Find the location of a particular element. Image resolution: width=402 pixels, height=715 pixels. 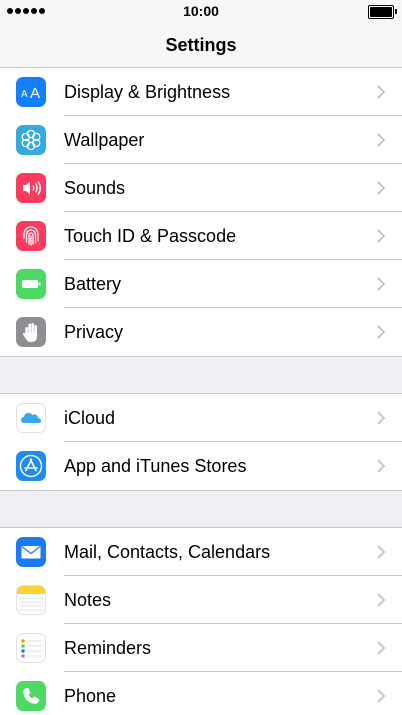

settings-row-label: Touch ID & Passcode is located at coordinates (150, 236).